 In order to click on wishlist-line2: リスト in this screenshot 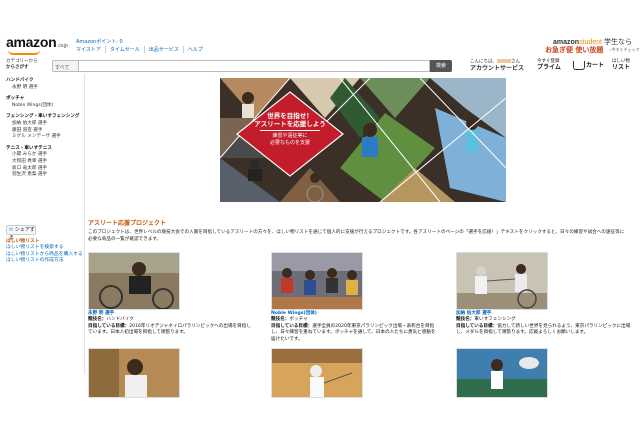, I will do `click(621, 67)`.